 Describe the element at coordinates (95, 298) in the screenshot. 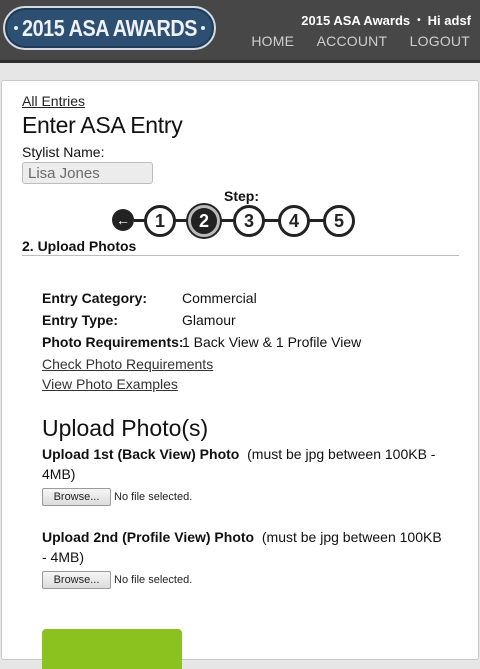

I see `detail-label: Entry Category:` at that location.